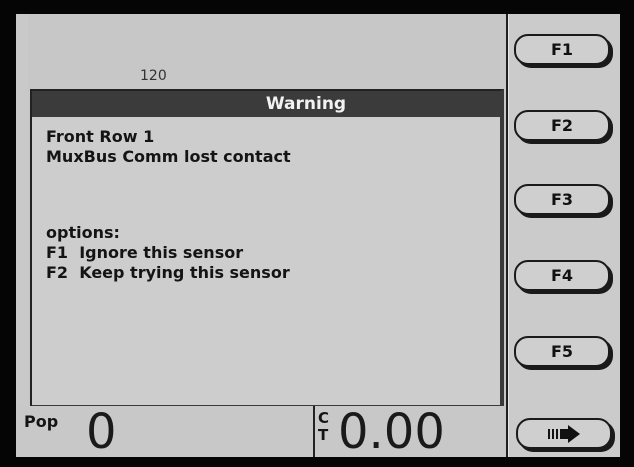  Describe the element at coordinates (41, 421) in the screenshot. I see `pop-label: Pop` at that location.